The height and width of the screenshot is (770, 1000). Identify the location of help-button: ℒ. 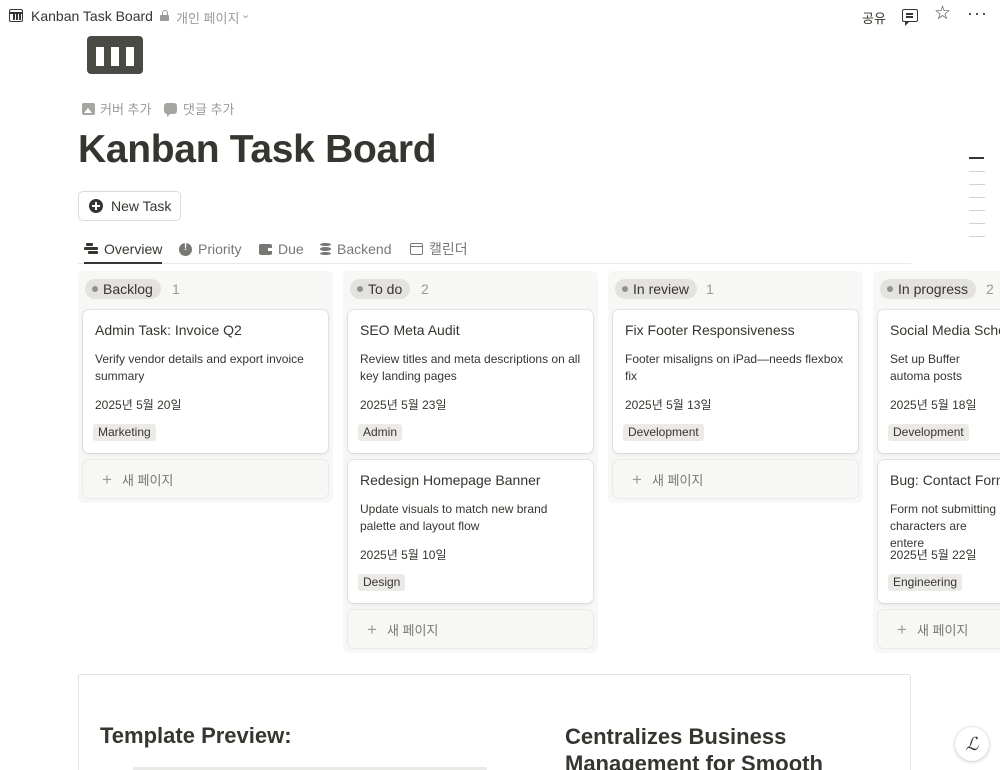
(972, 744).